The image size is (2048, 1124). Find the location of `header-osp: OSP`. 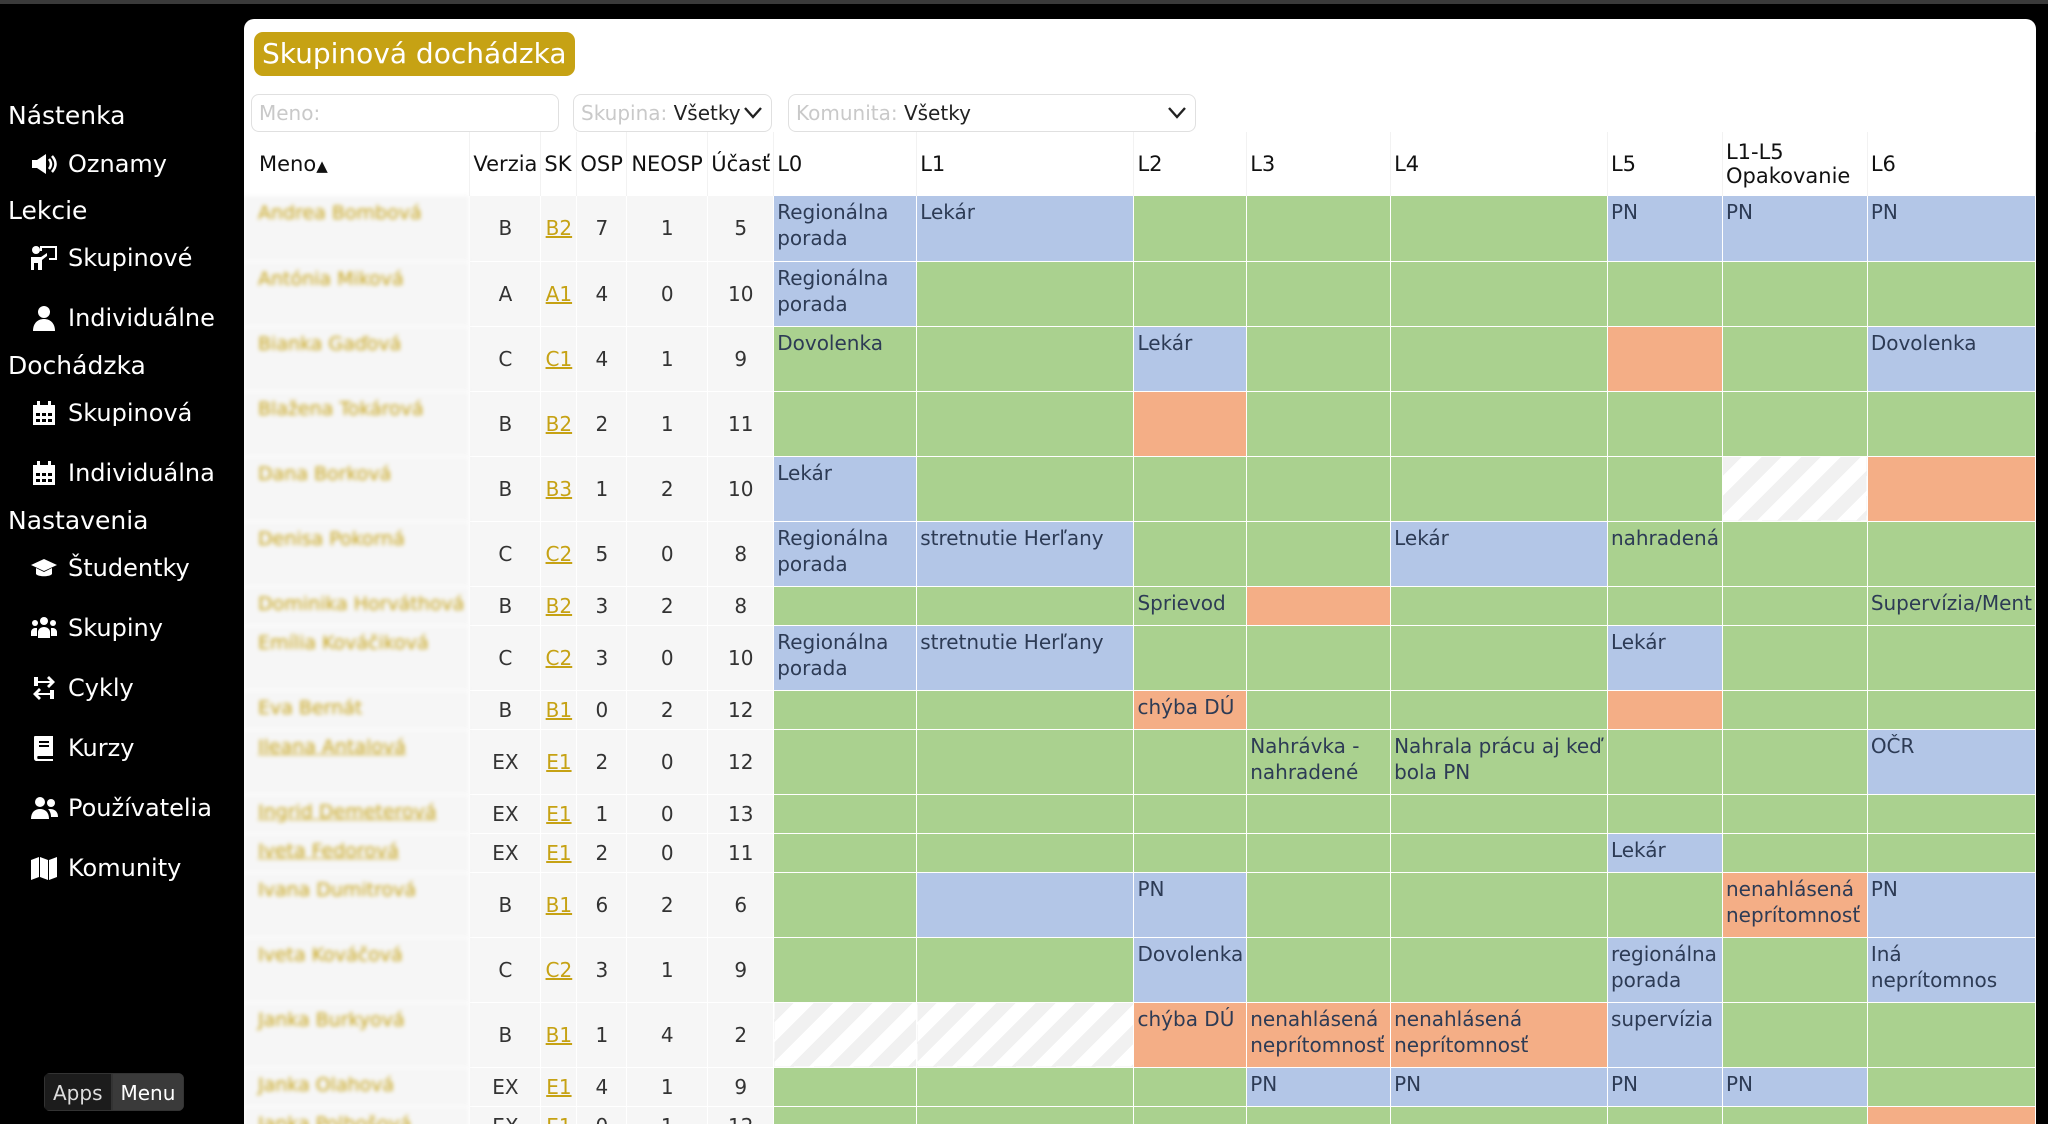

header-osp: OSP is located at coordinates (602, 164).